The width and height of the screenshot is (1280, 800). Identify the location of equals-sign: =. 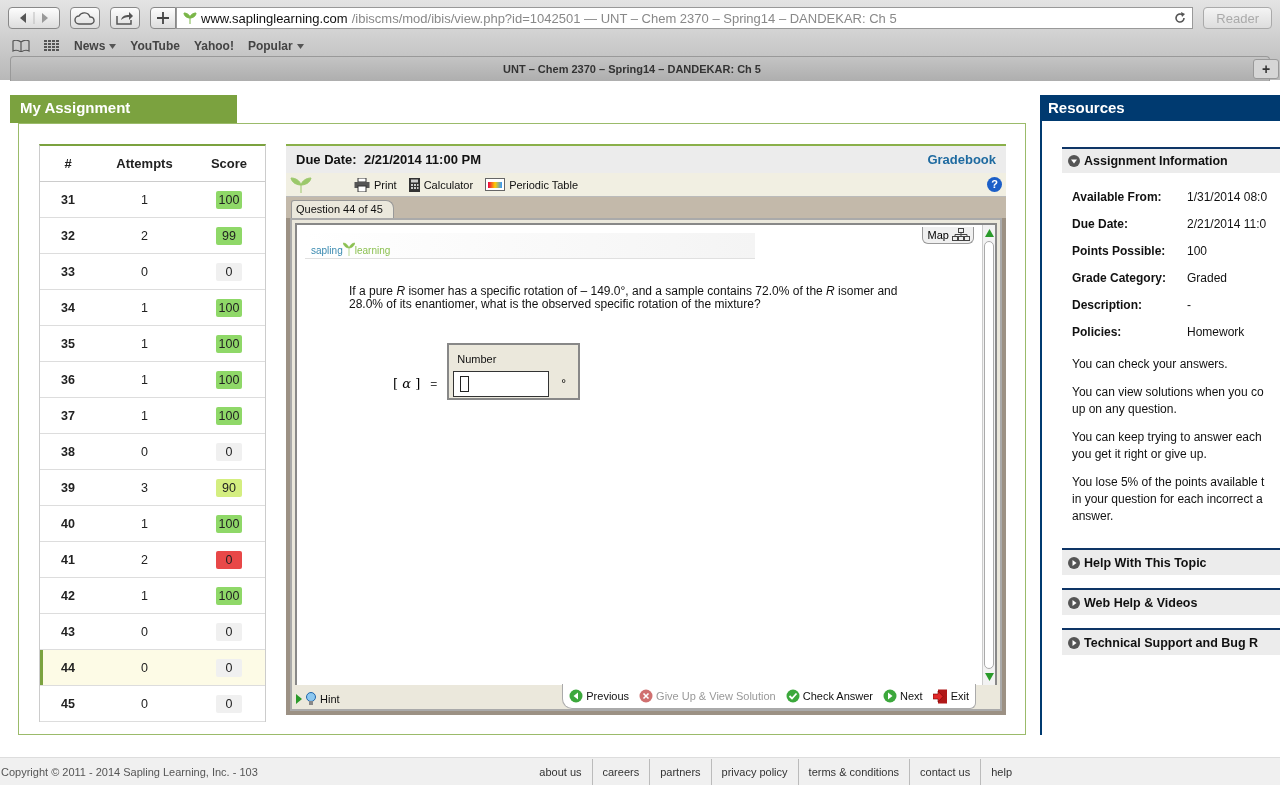
(434, 383).